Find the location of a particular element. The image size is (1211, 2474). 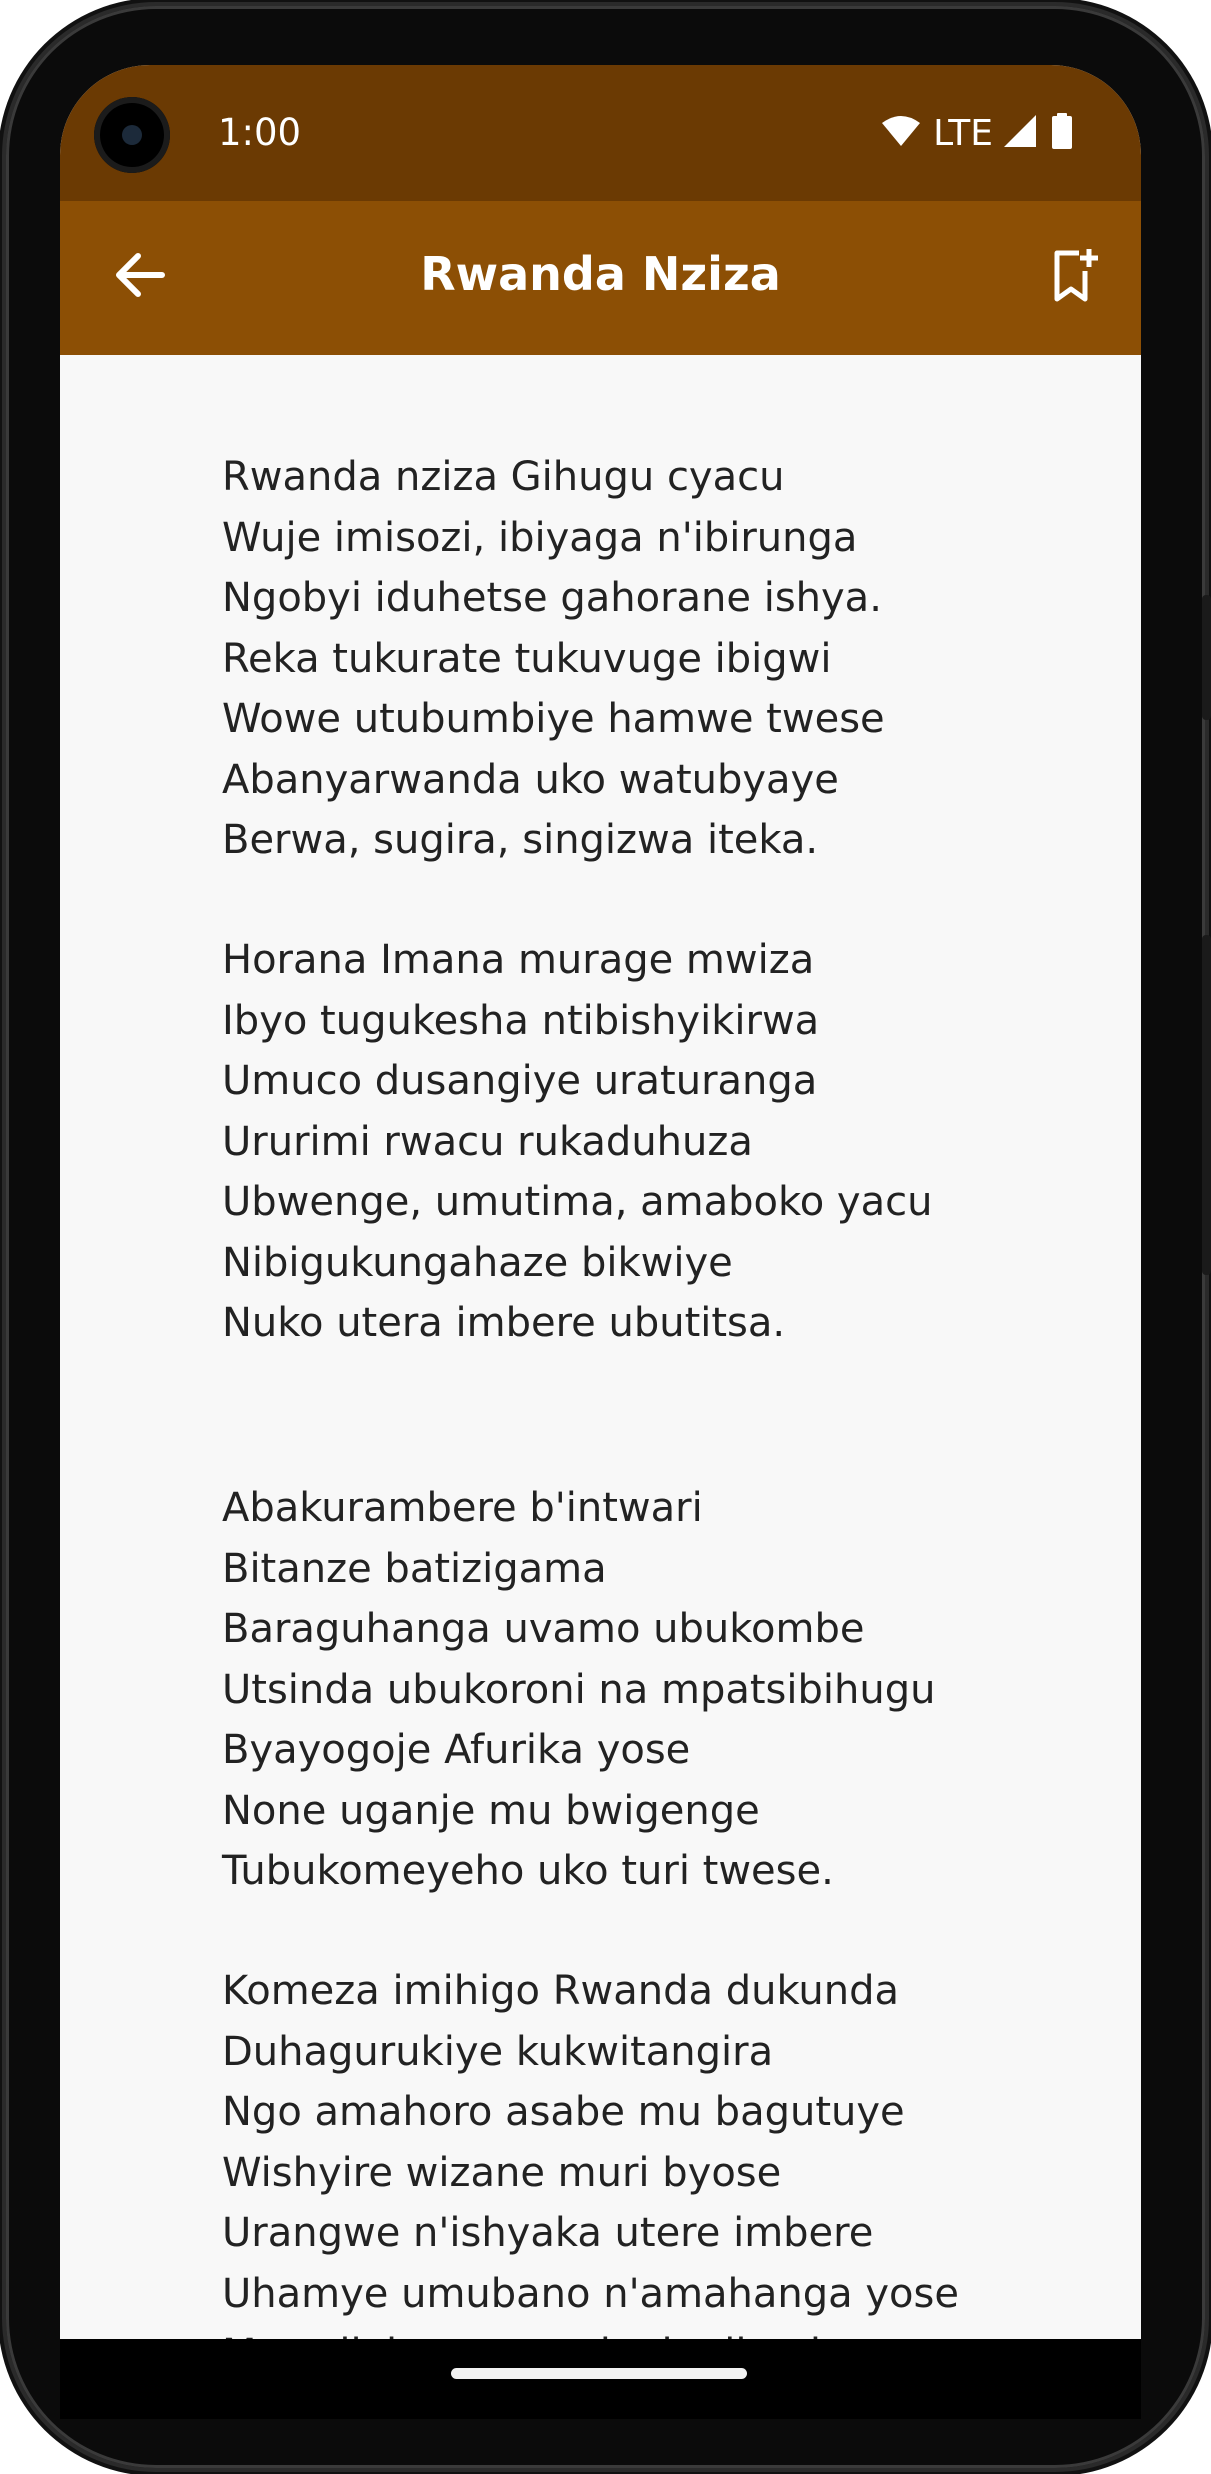

lyric-line: Utsinda ubukoroni na mpatsibihugu is located at coordinates (579, 1689).